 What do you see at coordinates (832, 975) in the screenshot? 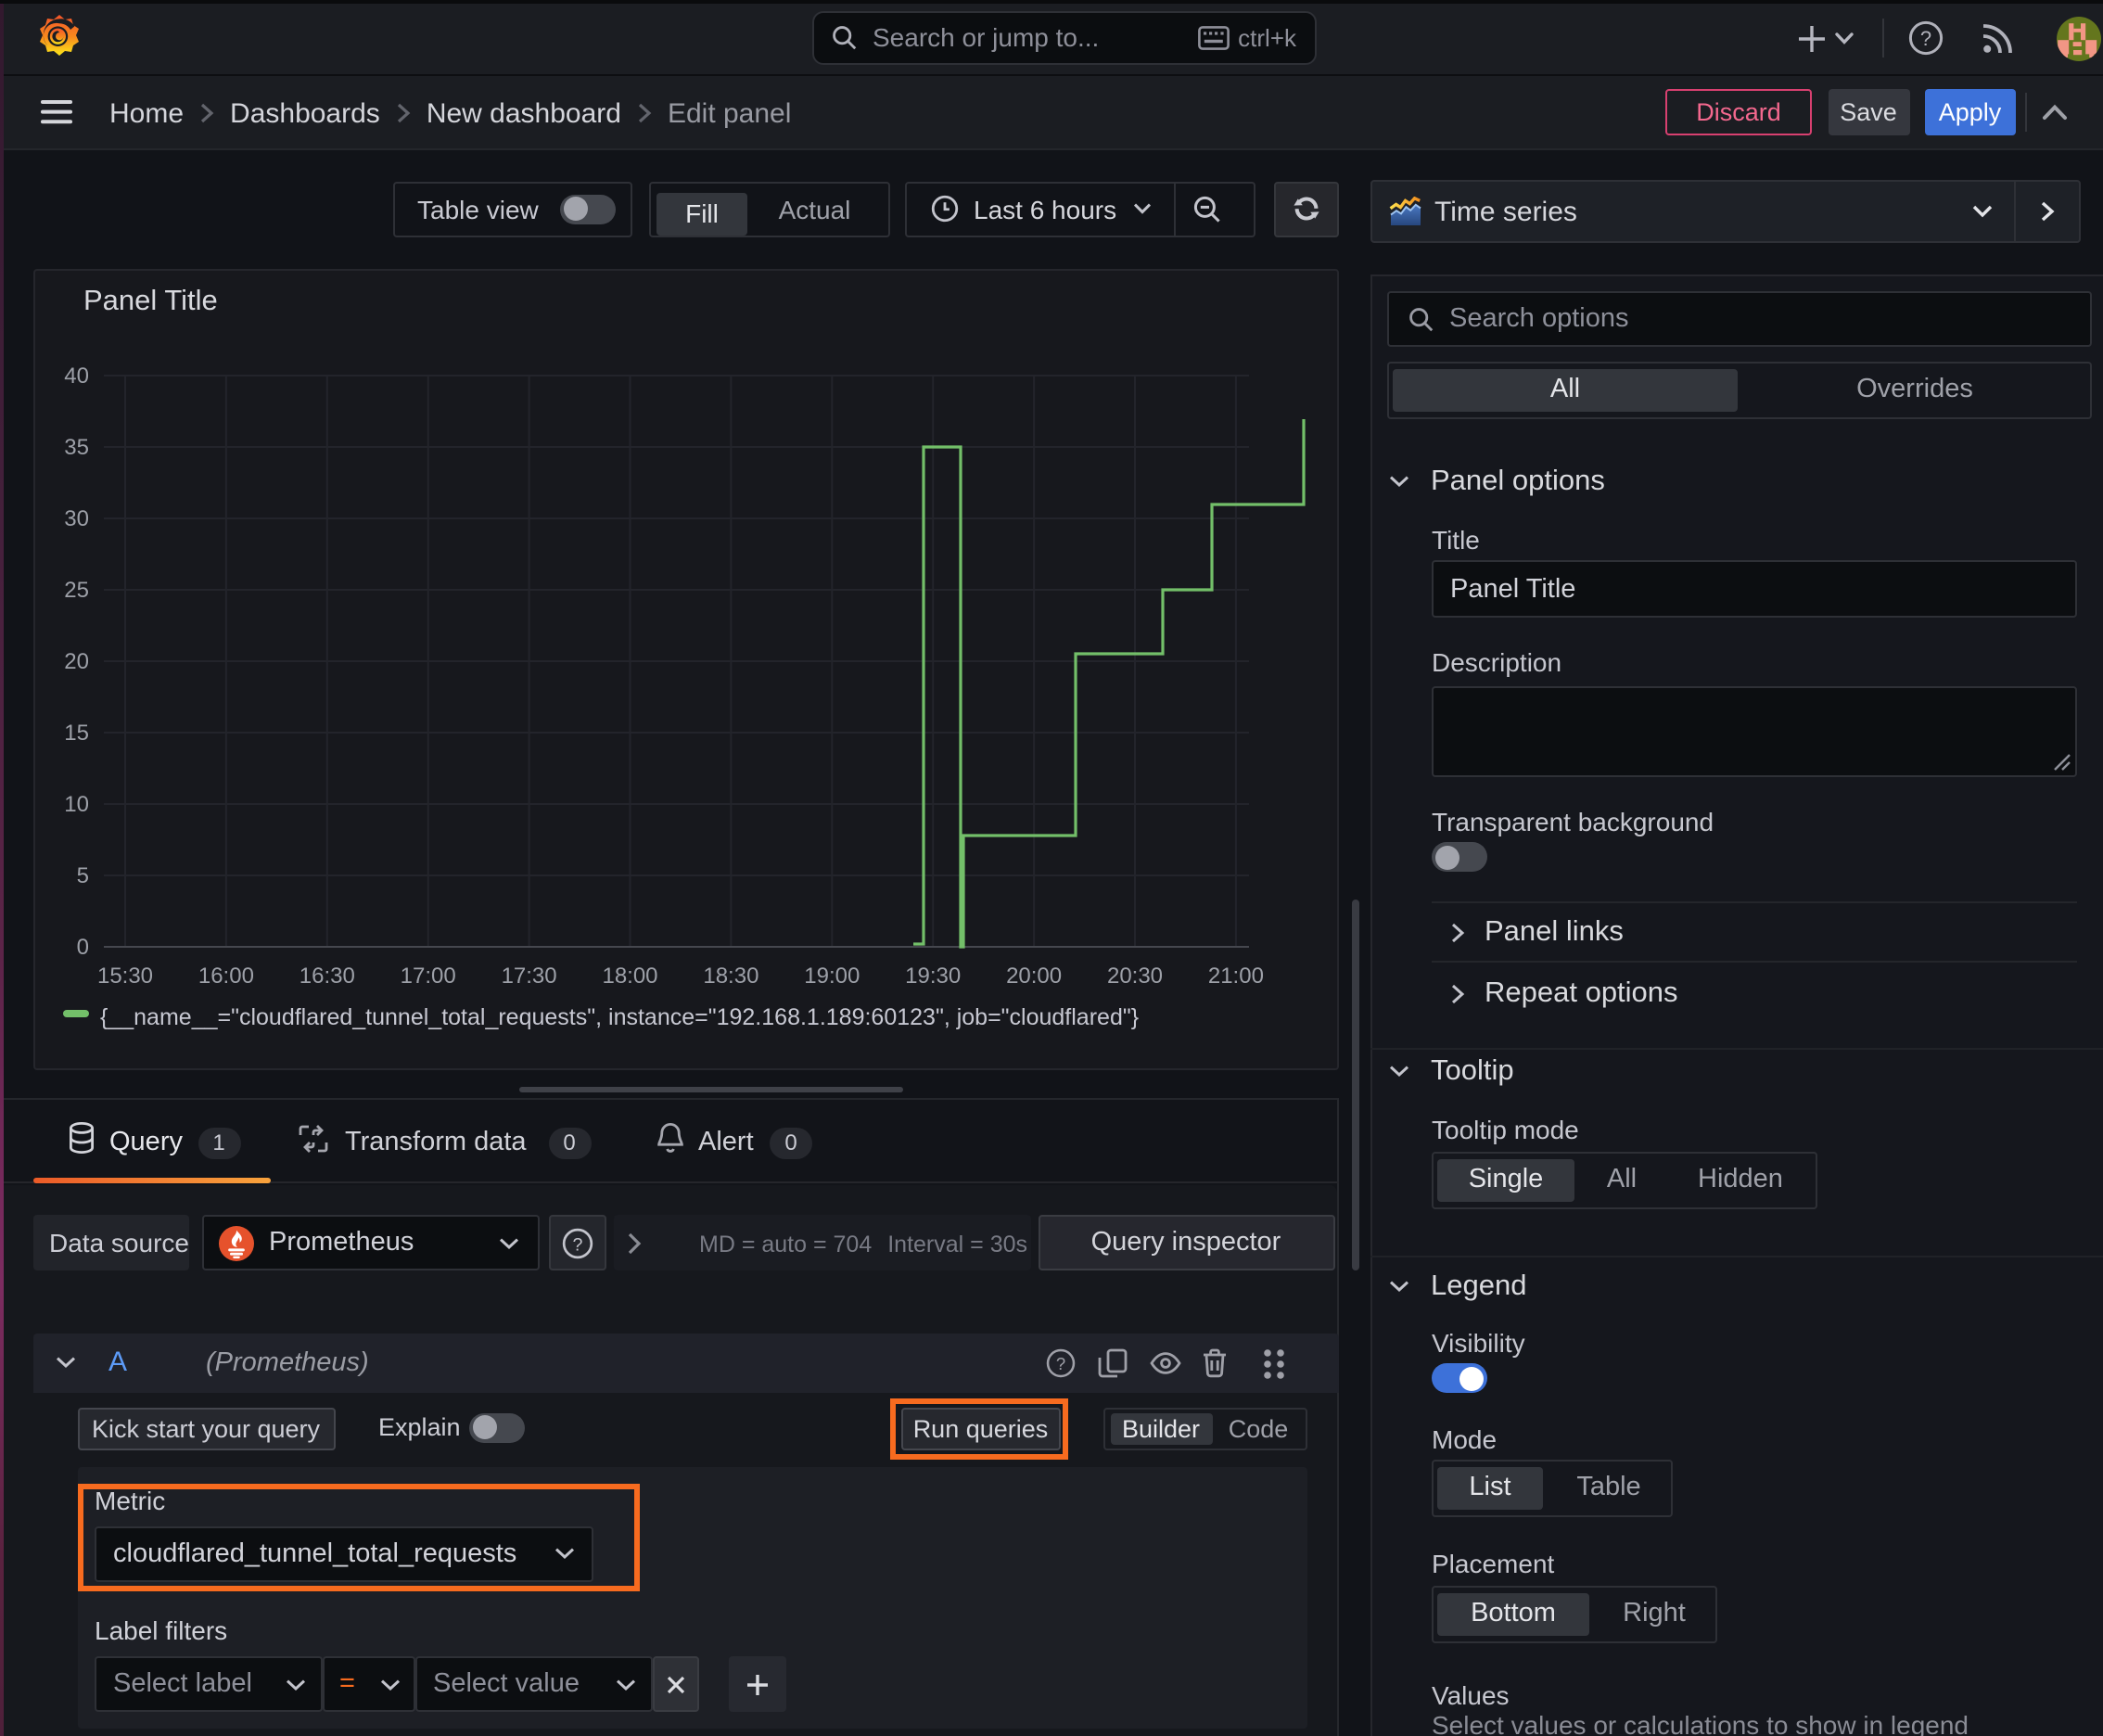
I see `svg-text: 19:00` at bounding box center [832, 975].